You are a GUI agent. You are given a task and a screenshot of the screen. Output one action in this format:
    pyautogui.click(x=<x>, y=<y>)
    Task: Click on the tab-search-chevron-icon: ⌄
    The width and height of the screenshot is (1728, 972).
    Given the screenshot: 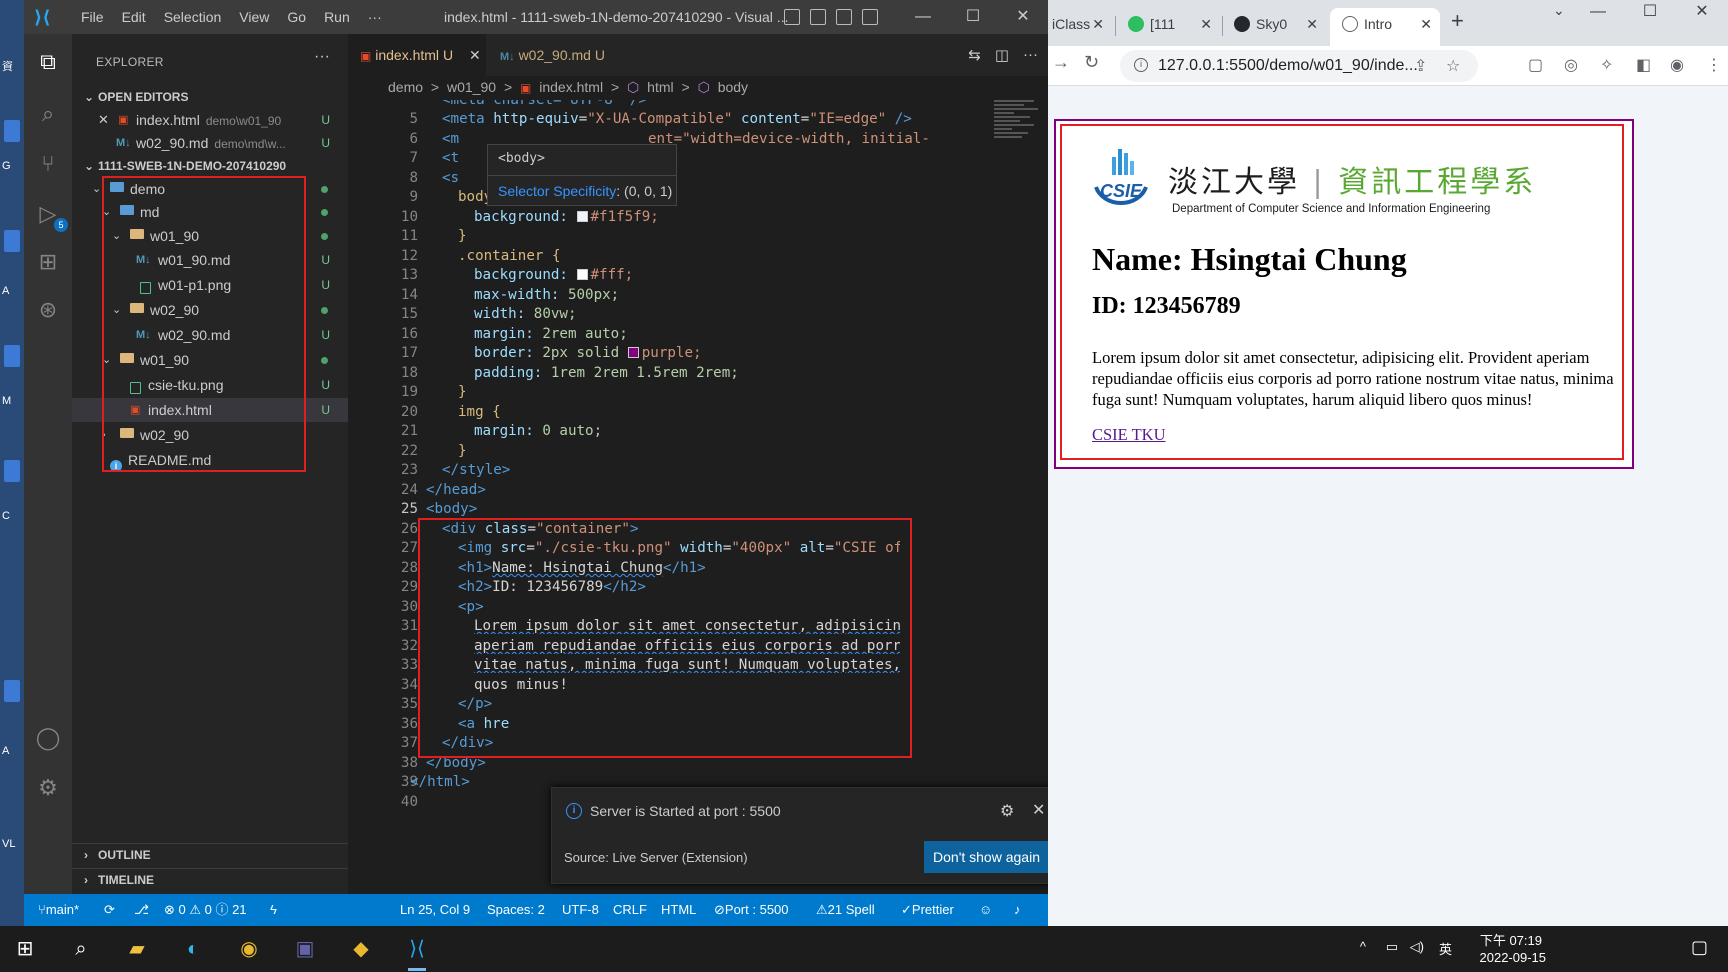 What is the action you would take?
    pyautogui.click(x=1559, y=10)
    